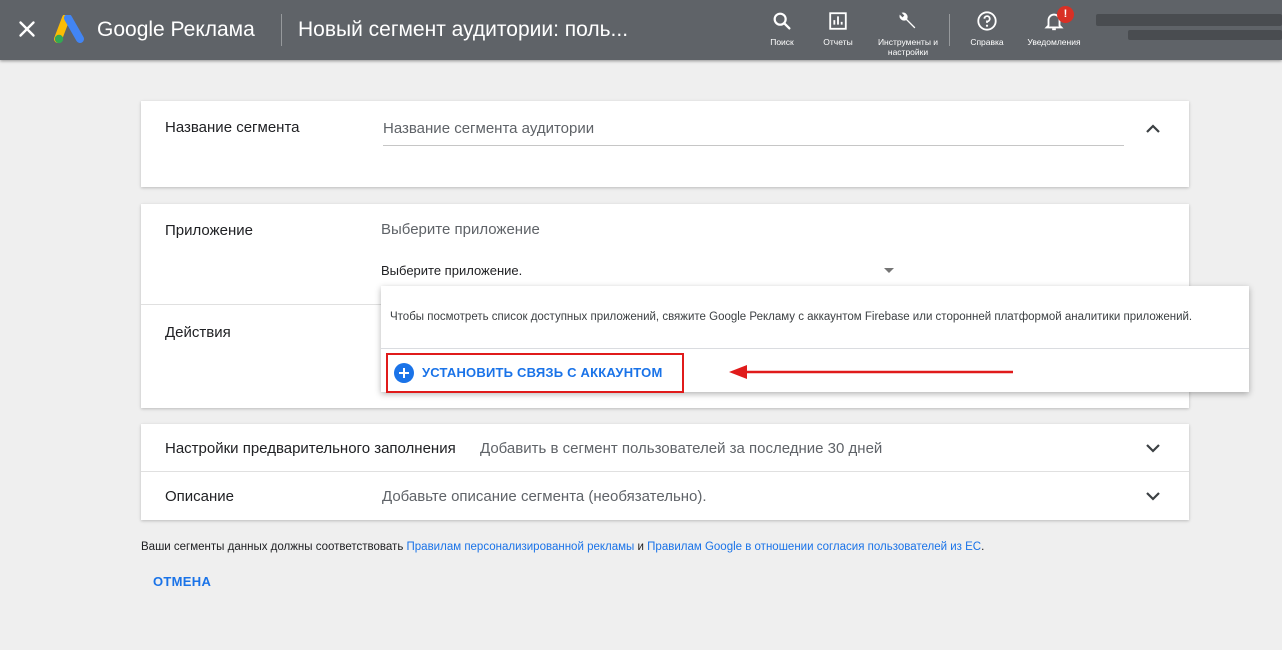 This screenshot has height=650, width=1282. I want to click on wrench-icon, so click(907, 20).